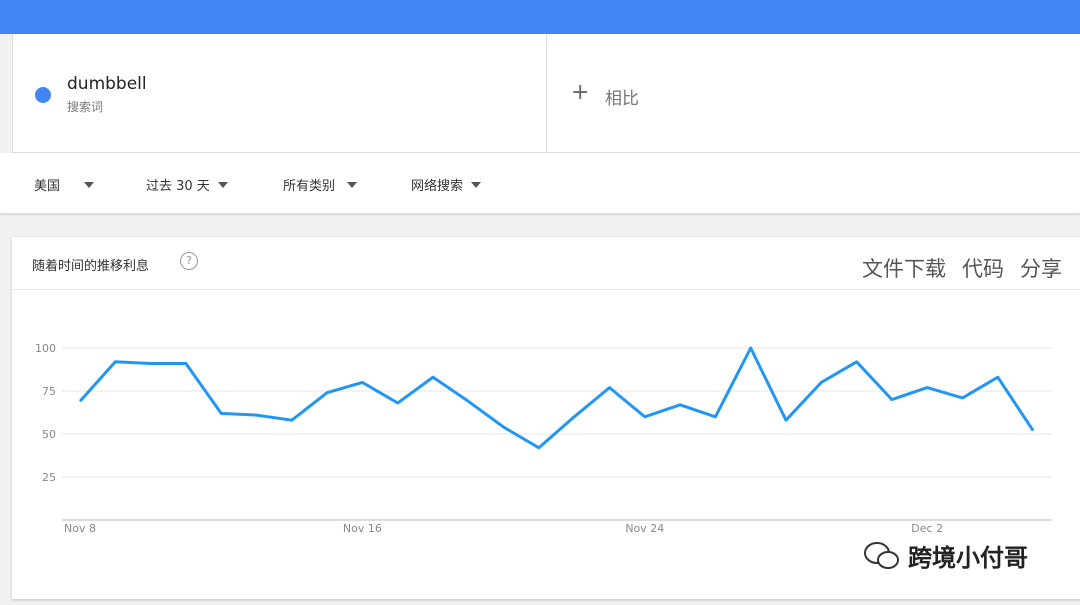 The height and width of the screenshot is (605, 1080). I want to click on watermark: 跨境小付哥, so click(945, 555).